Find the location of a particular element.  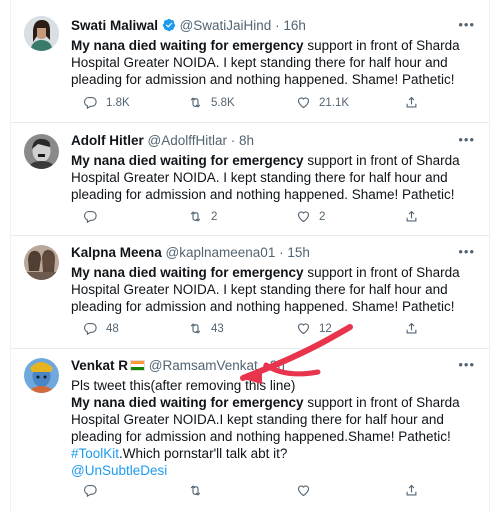

tweet-actions: 2 2 is located at coordinates (251, 217).